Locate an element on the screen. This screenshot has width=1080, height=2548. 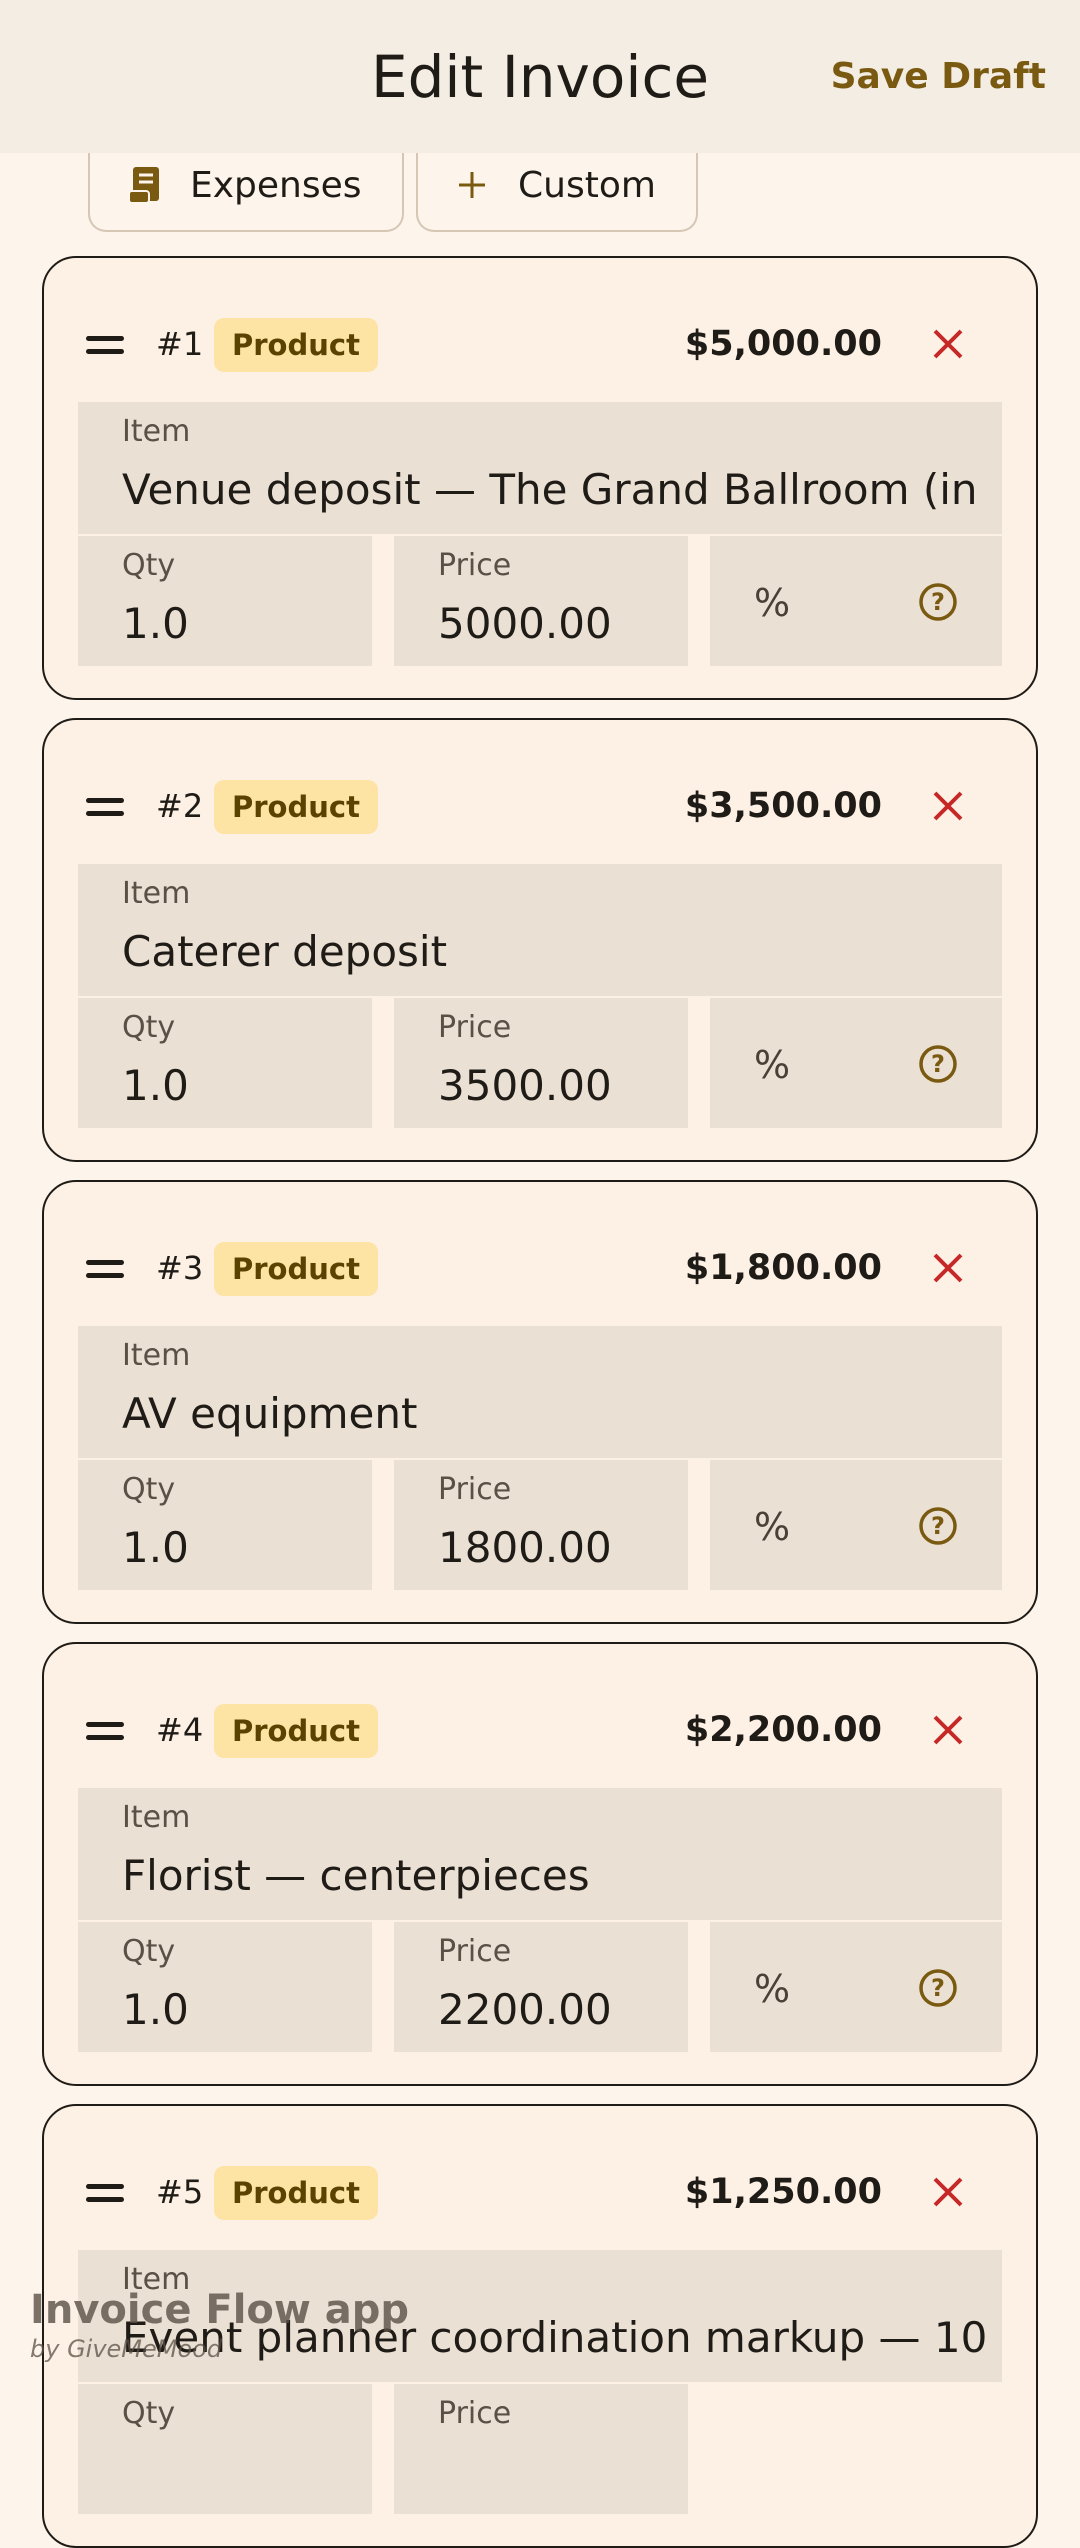
item-number: #1 is located at coordinates (180, 344).